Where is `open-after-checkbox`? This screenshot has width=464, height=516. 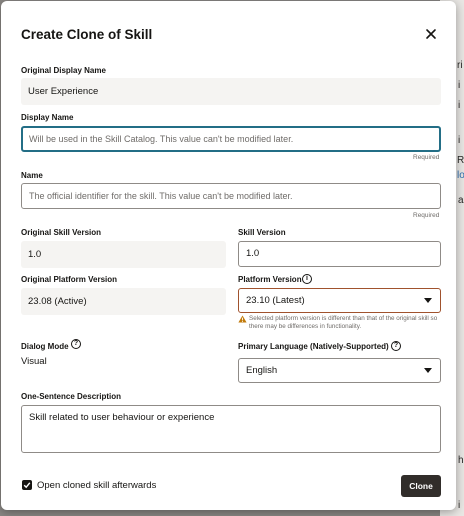 open-after-checkbox is located at coordinates (27, 485).